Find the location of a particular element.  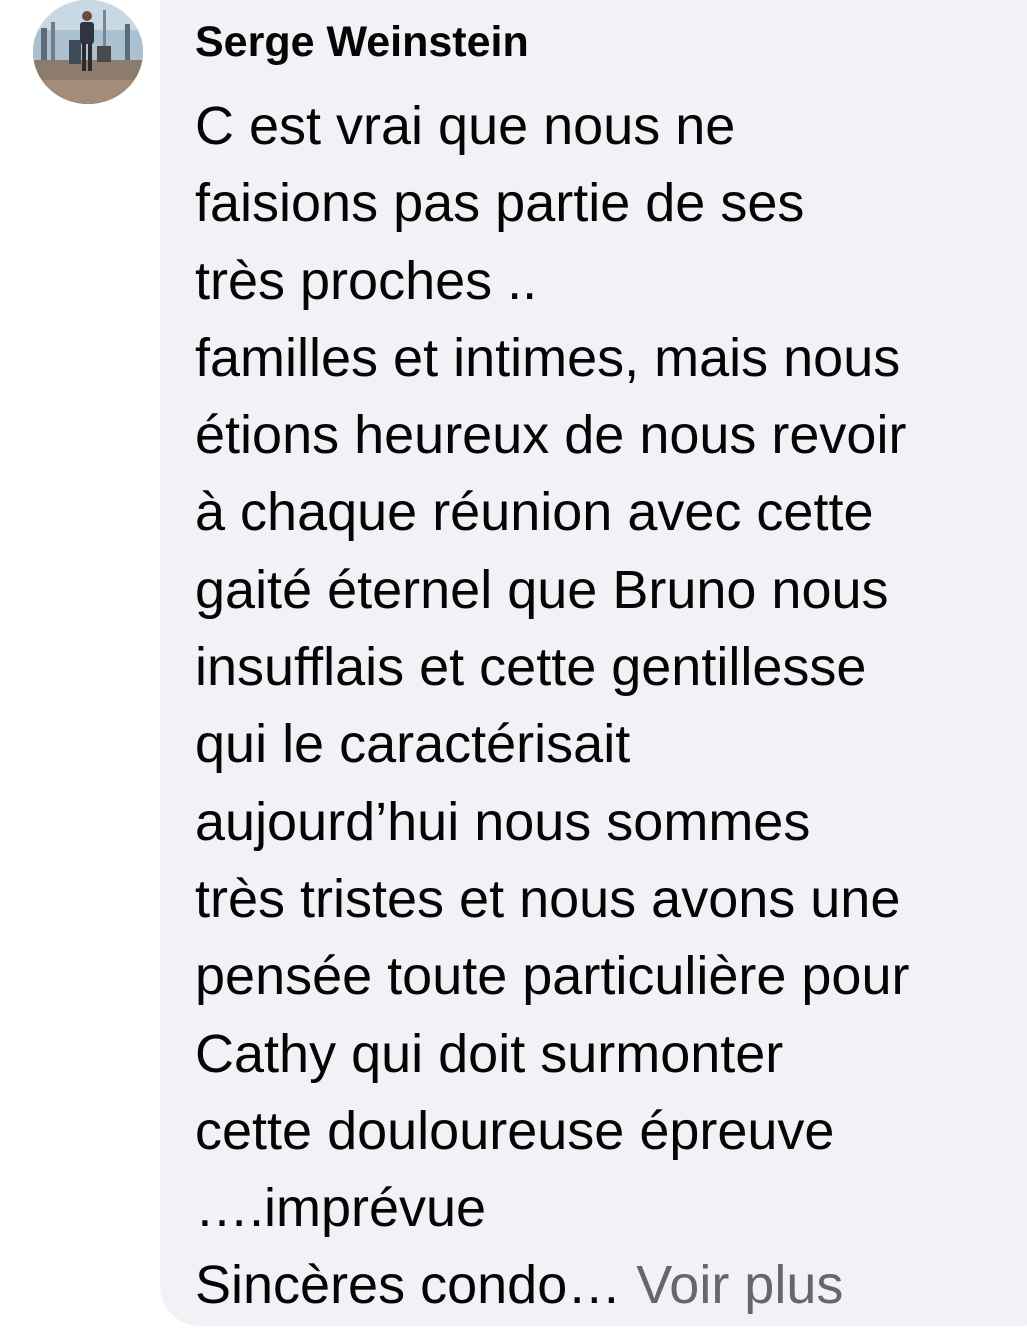

comment-line: très tristes et nous avons une is located at coordinates (548, 898).